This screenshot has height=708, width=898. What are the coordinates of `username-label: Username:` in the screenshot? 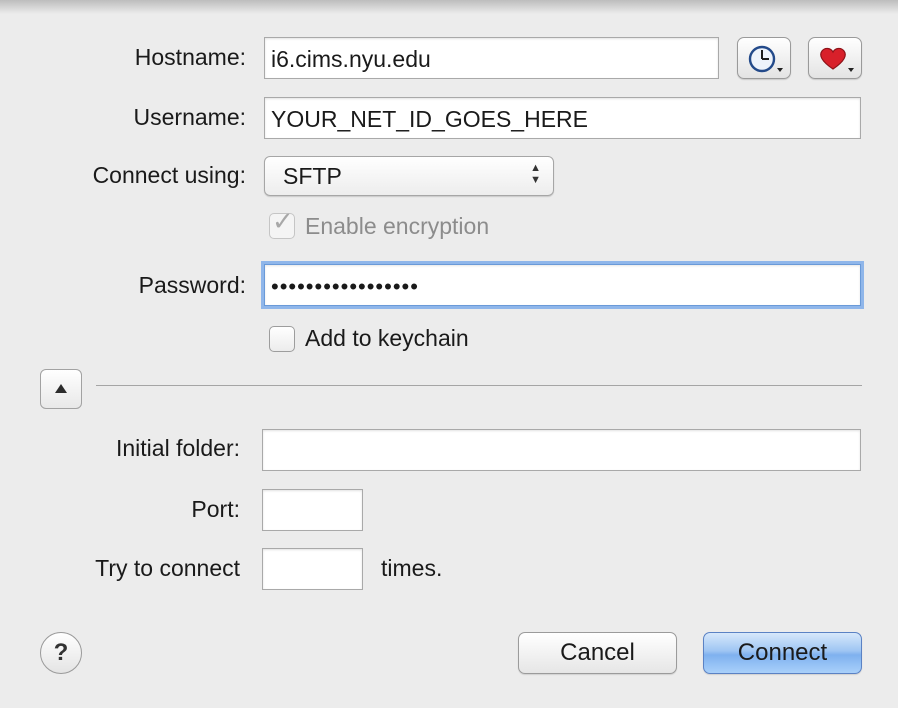 It's located at (189, 117).